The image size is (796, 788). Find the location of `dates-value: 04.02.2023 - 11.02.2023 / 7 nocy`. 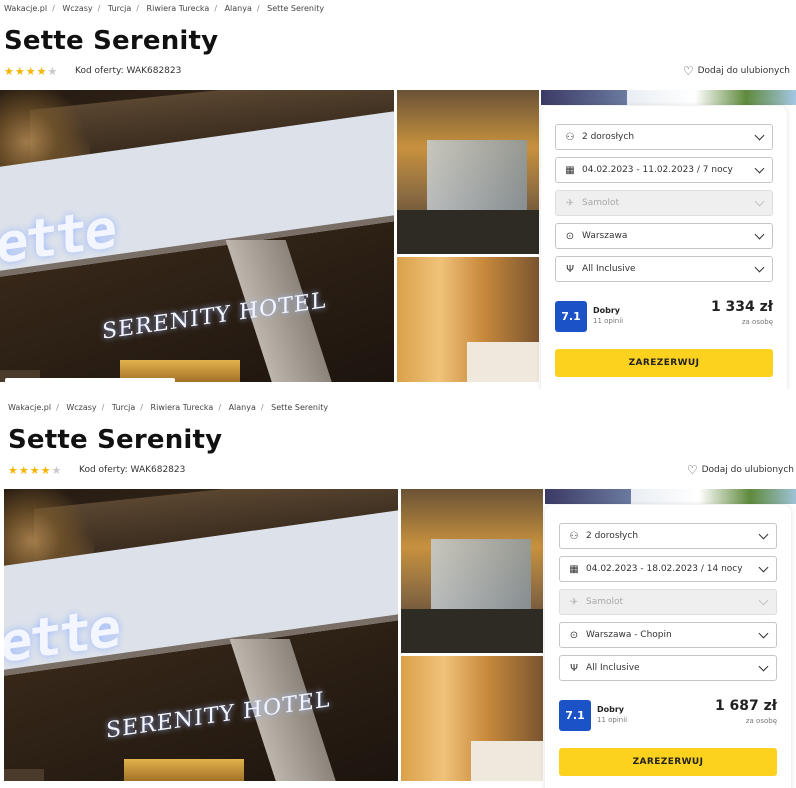

dates-value: 04.02.2023 - 11.02.2023 / 7 nocy is located at coordinates (657, 170).